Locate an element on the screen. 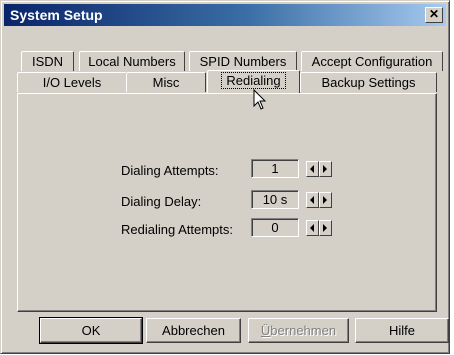 This screenshot has height=355, width=454. title-bar: System Setup ✕ is located at coordinates (225, 15).